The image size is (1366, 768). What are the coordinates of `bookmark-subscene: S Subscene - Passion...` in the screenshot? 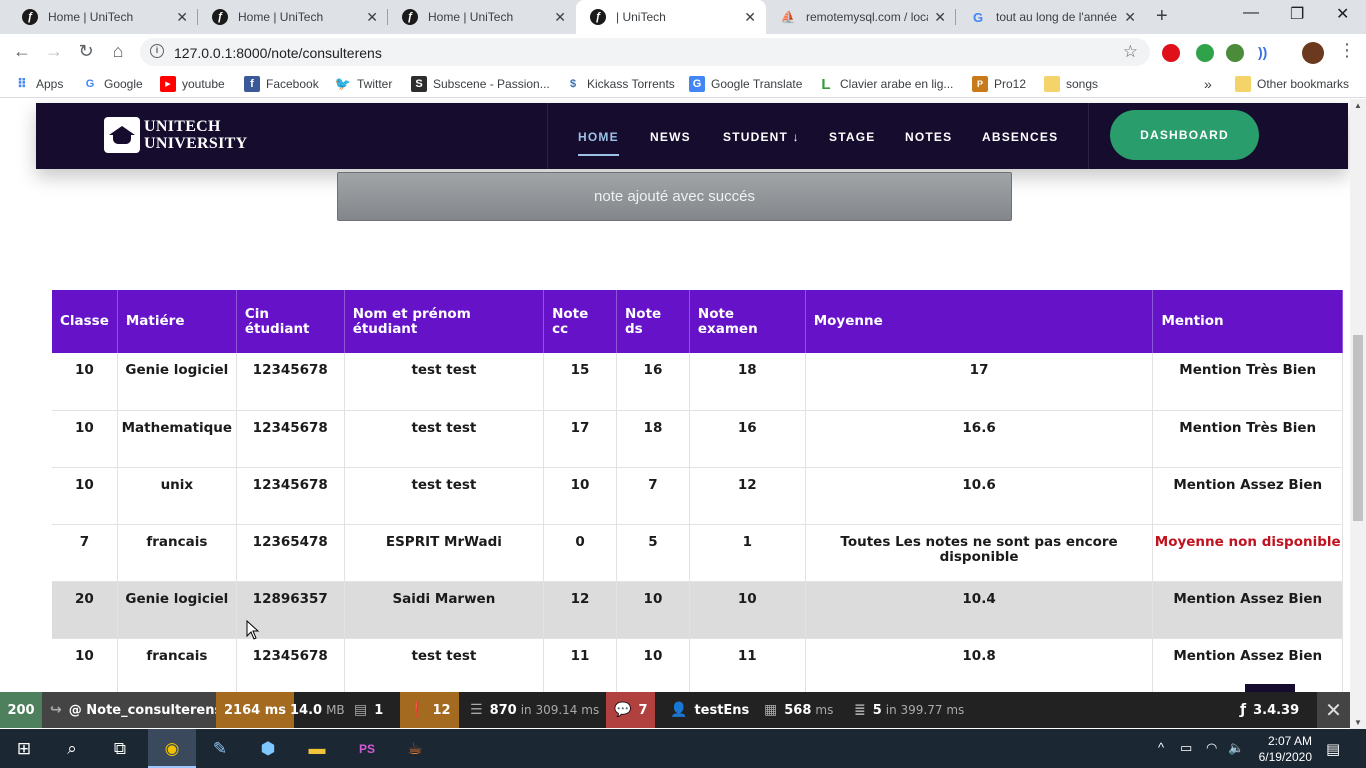 It's located at (480, 84).